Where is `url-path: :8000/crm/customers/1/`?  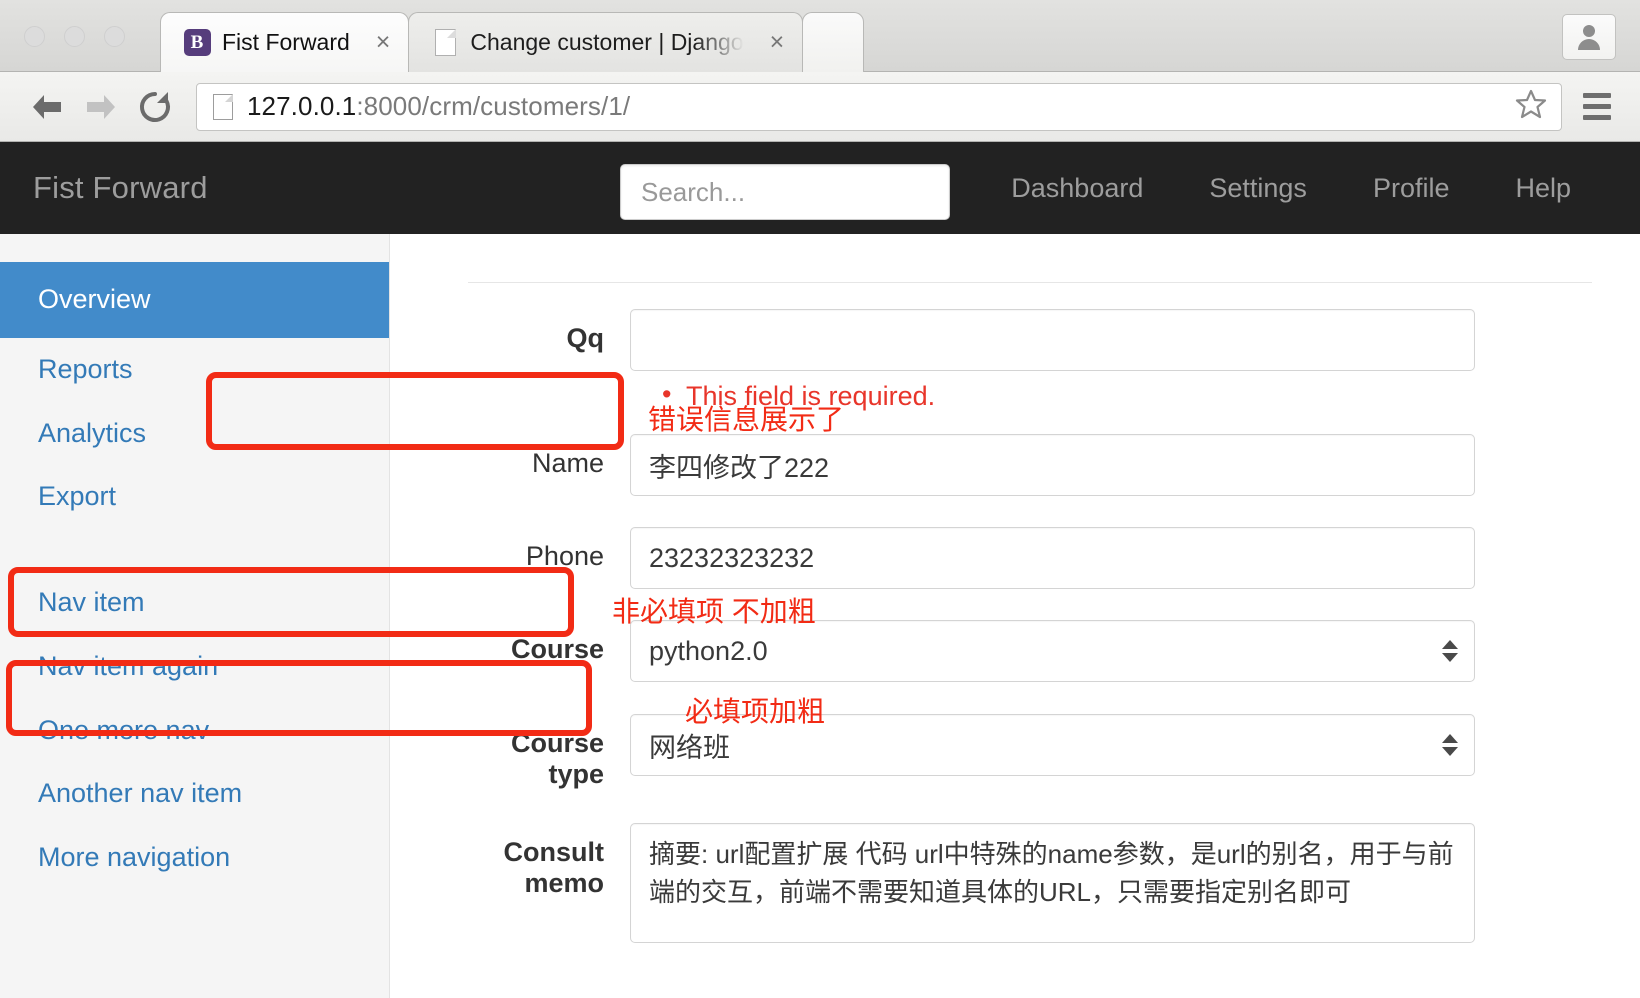
url-path: :8000/crm/customers/1/ is located at coordinates (493, 106).